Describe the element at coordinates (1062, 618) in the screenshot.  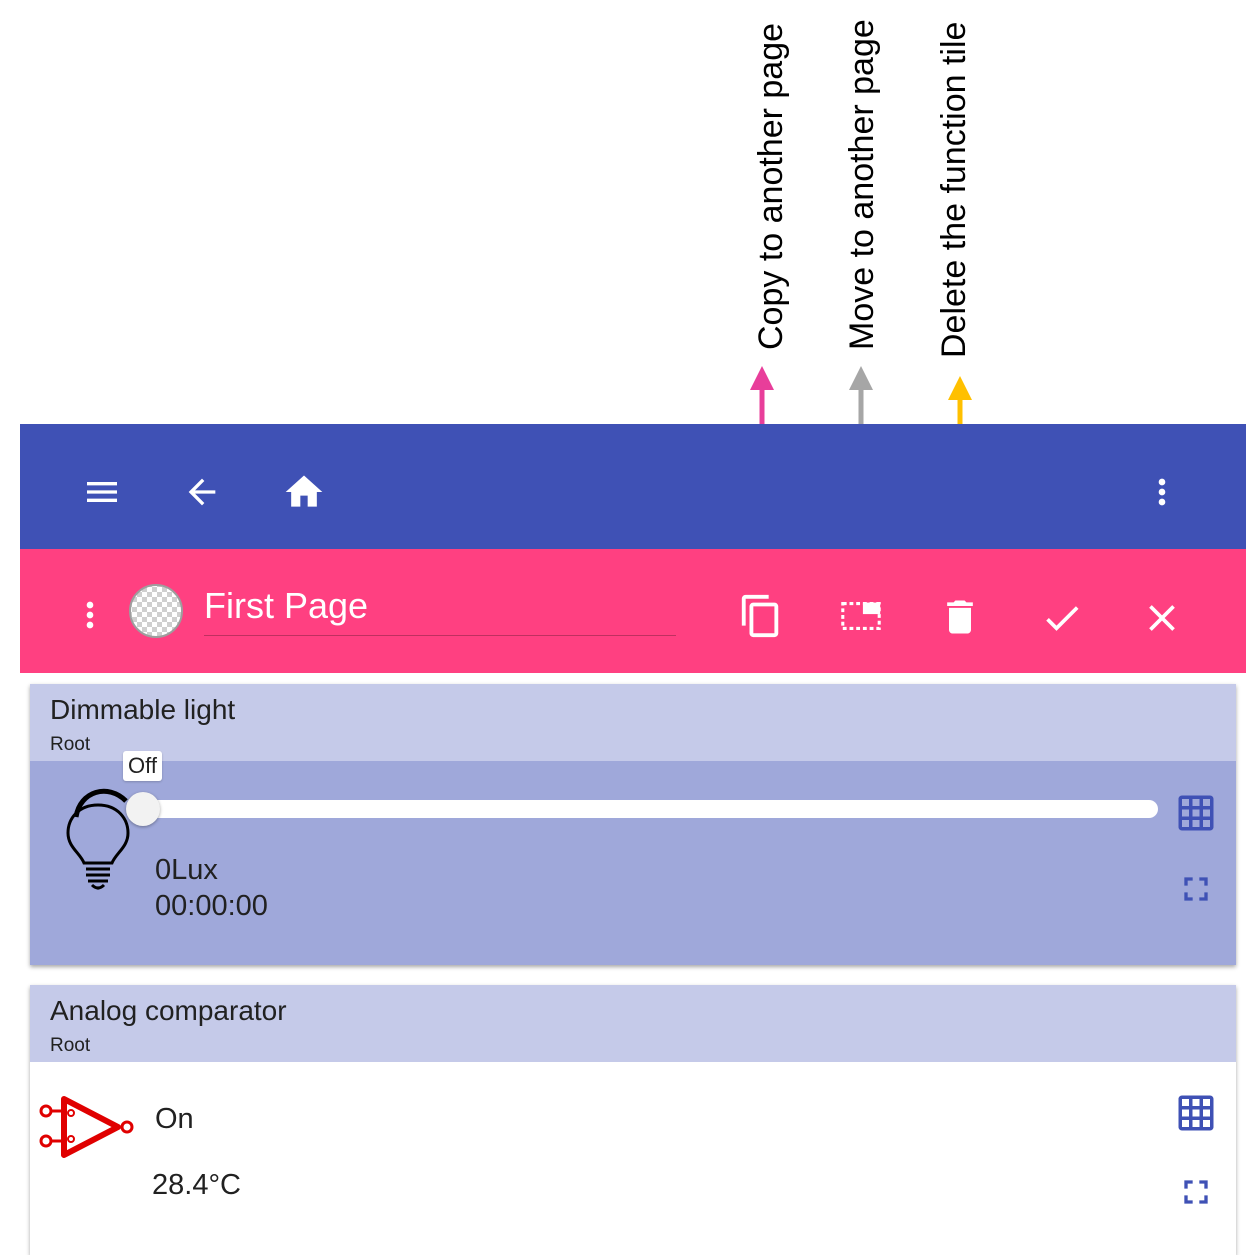
I see `check-icon` at that location.